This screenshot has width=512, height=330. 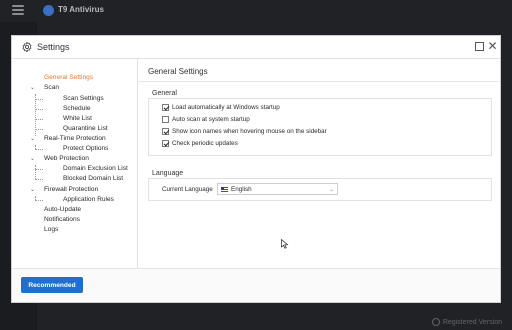 What do you see at coordinates (51, 88) in the screenshot?
I see `nav-scan: Scan` at bounding box center [51, 88].